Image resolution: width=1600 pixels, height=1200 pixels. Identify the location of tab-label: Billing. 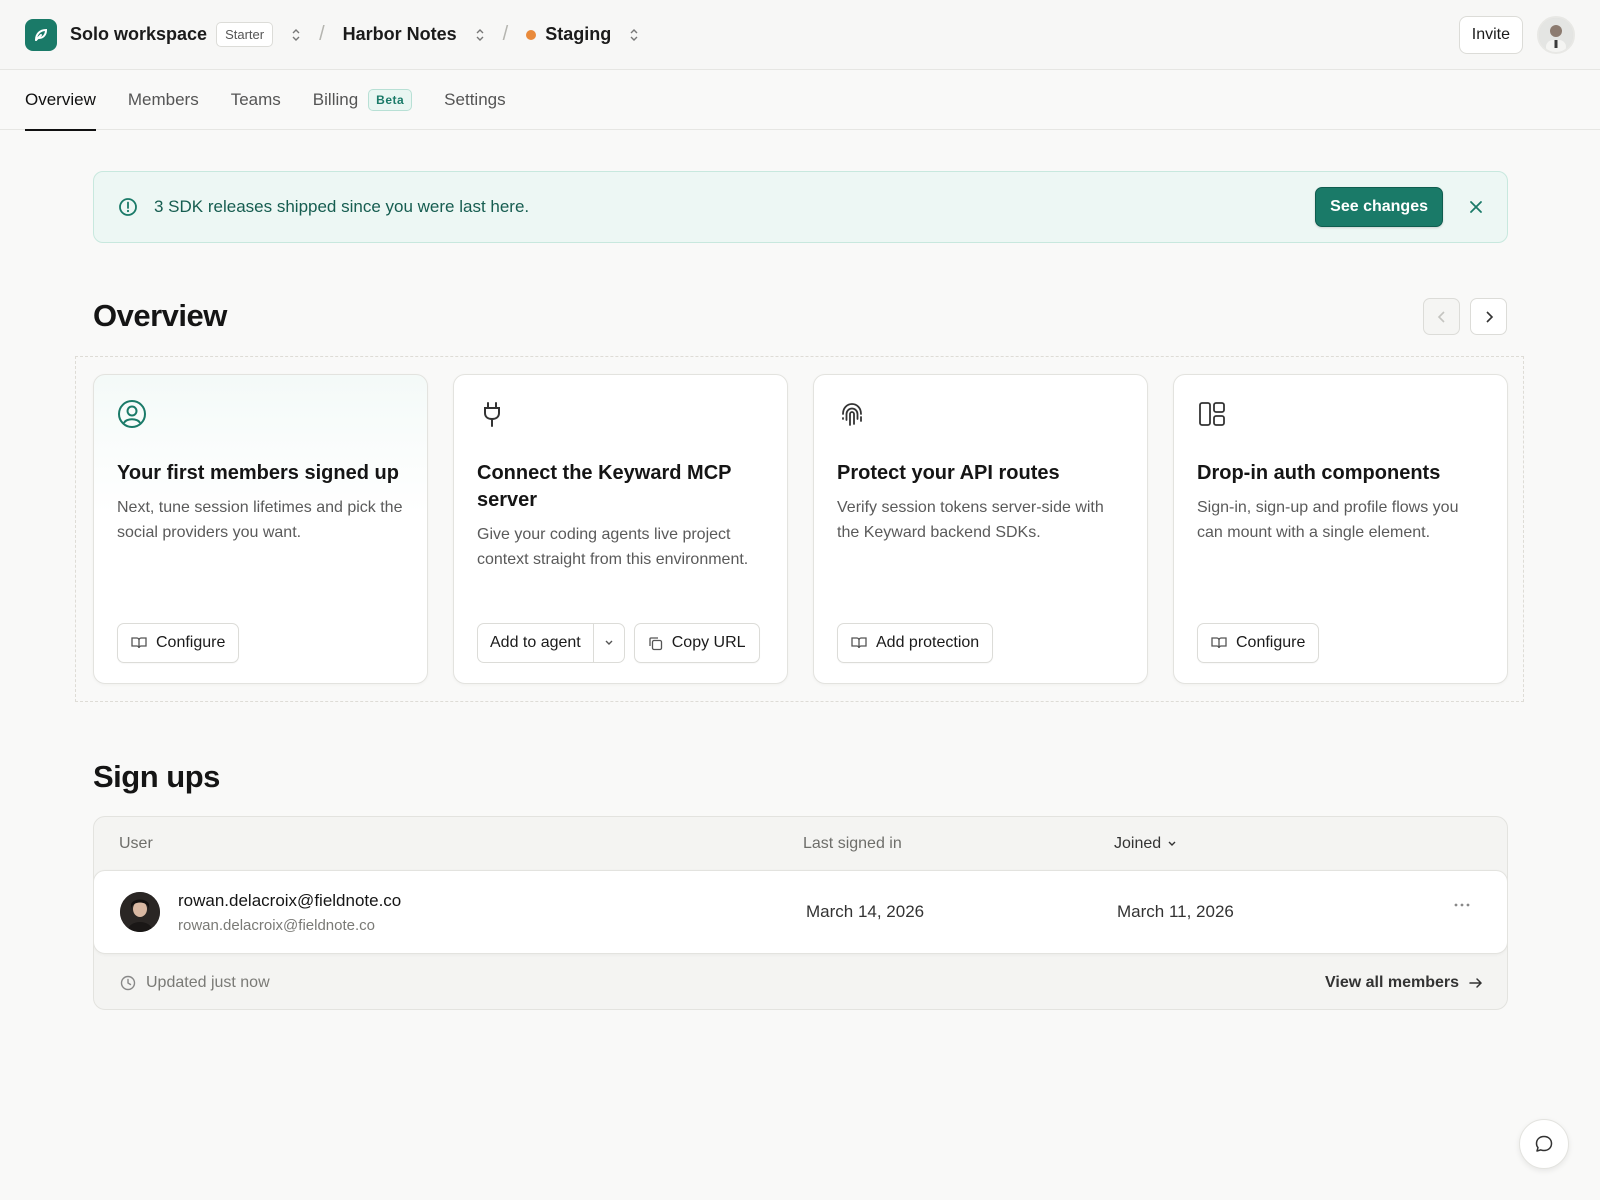
(335, 99).